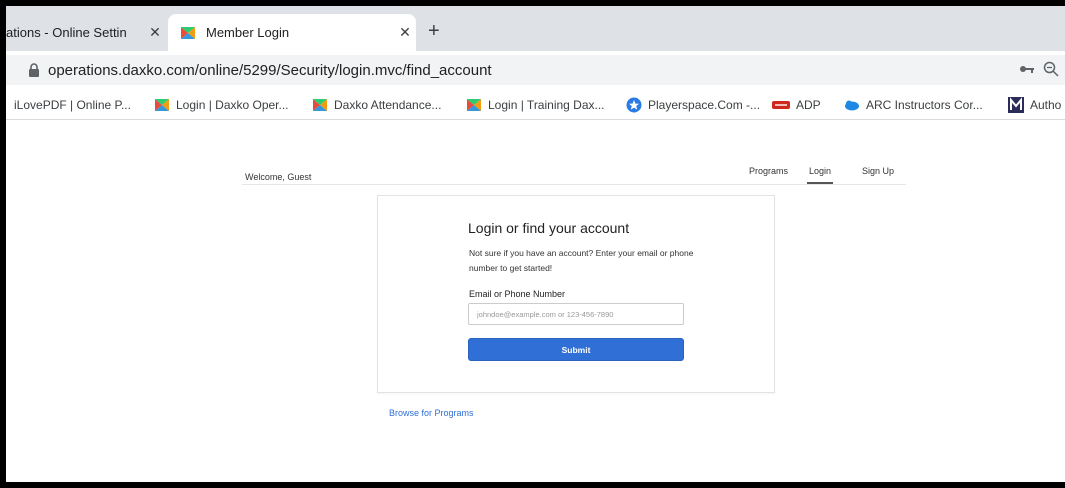  What do you see at coordinates (434, 31) in the screenshot?
I see `new-tab-button: +` at bounding box center [434, 31].